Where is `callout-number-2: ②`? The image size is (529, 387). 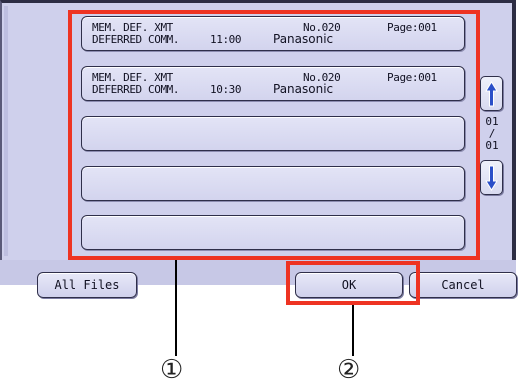
callout-number-2: ② is located at coordinates (349, 370).